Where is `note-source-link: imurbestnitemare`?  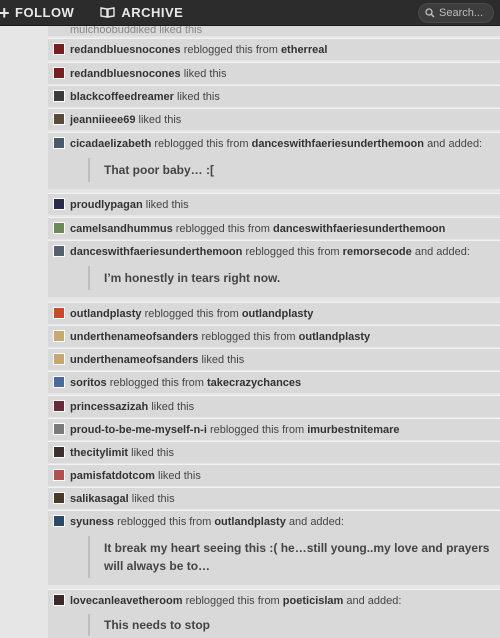 note-source-link: imurbestnitemare is located at coordinates (353, 430).